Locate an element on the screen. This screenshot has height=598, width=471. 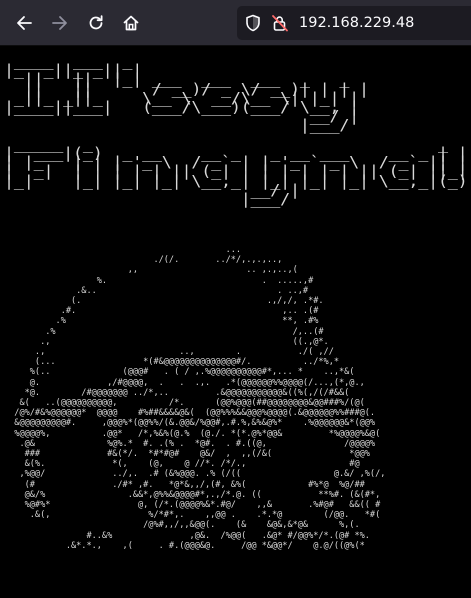
url-text: 192.168.229.48 is located at coordinates (356, 23).